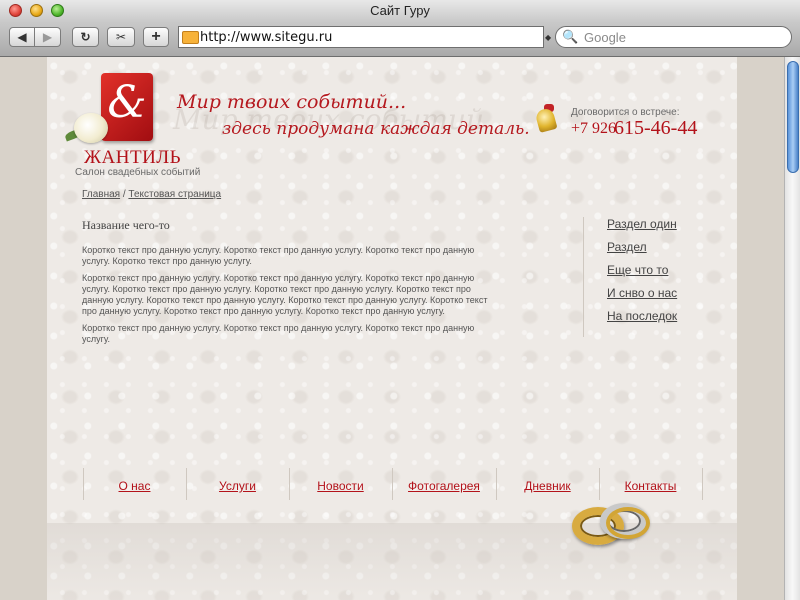  I want to click on search-placeholder: Google, so click(605, 37).